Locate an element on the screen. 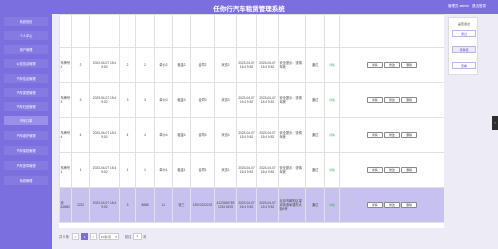 The height and width of the screenshot is (249, 498). table-cell: 北京市朝阳区望京街道阜通东大街6号 is located at coordinates (292, 205).